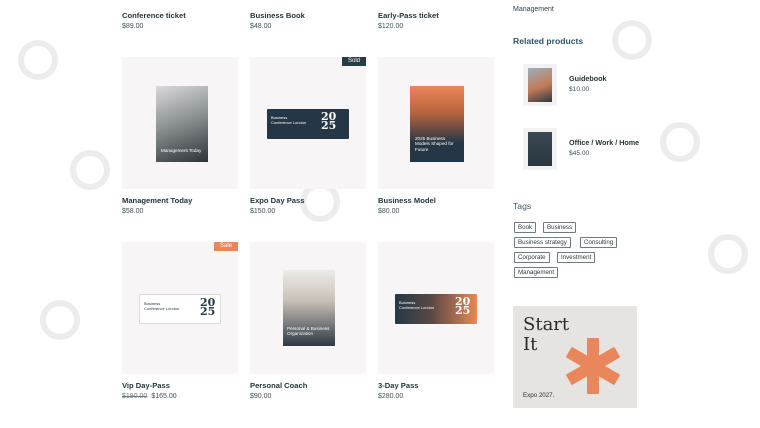 The height and width of the screenshot is (428, 760). I want to click on related-product-name: Guidebook, so click(588, 78).